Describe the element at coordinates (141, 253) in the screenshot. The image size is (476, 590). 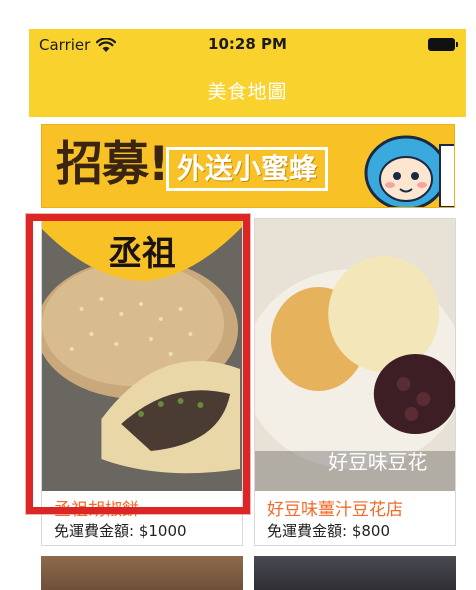
I see `photo-caption: 丞祖` at that location.